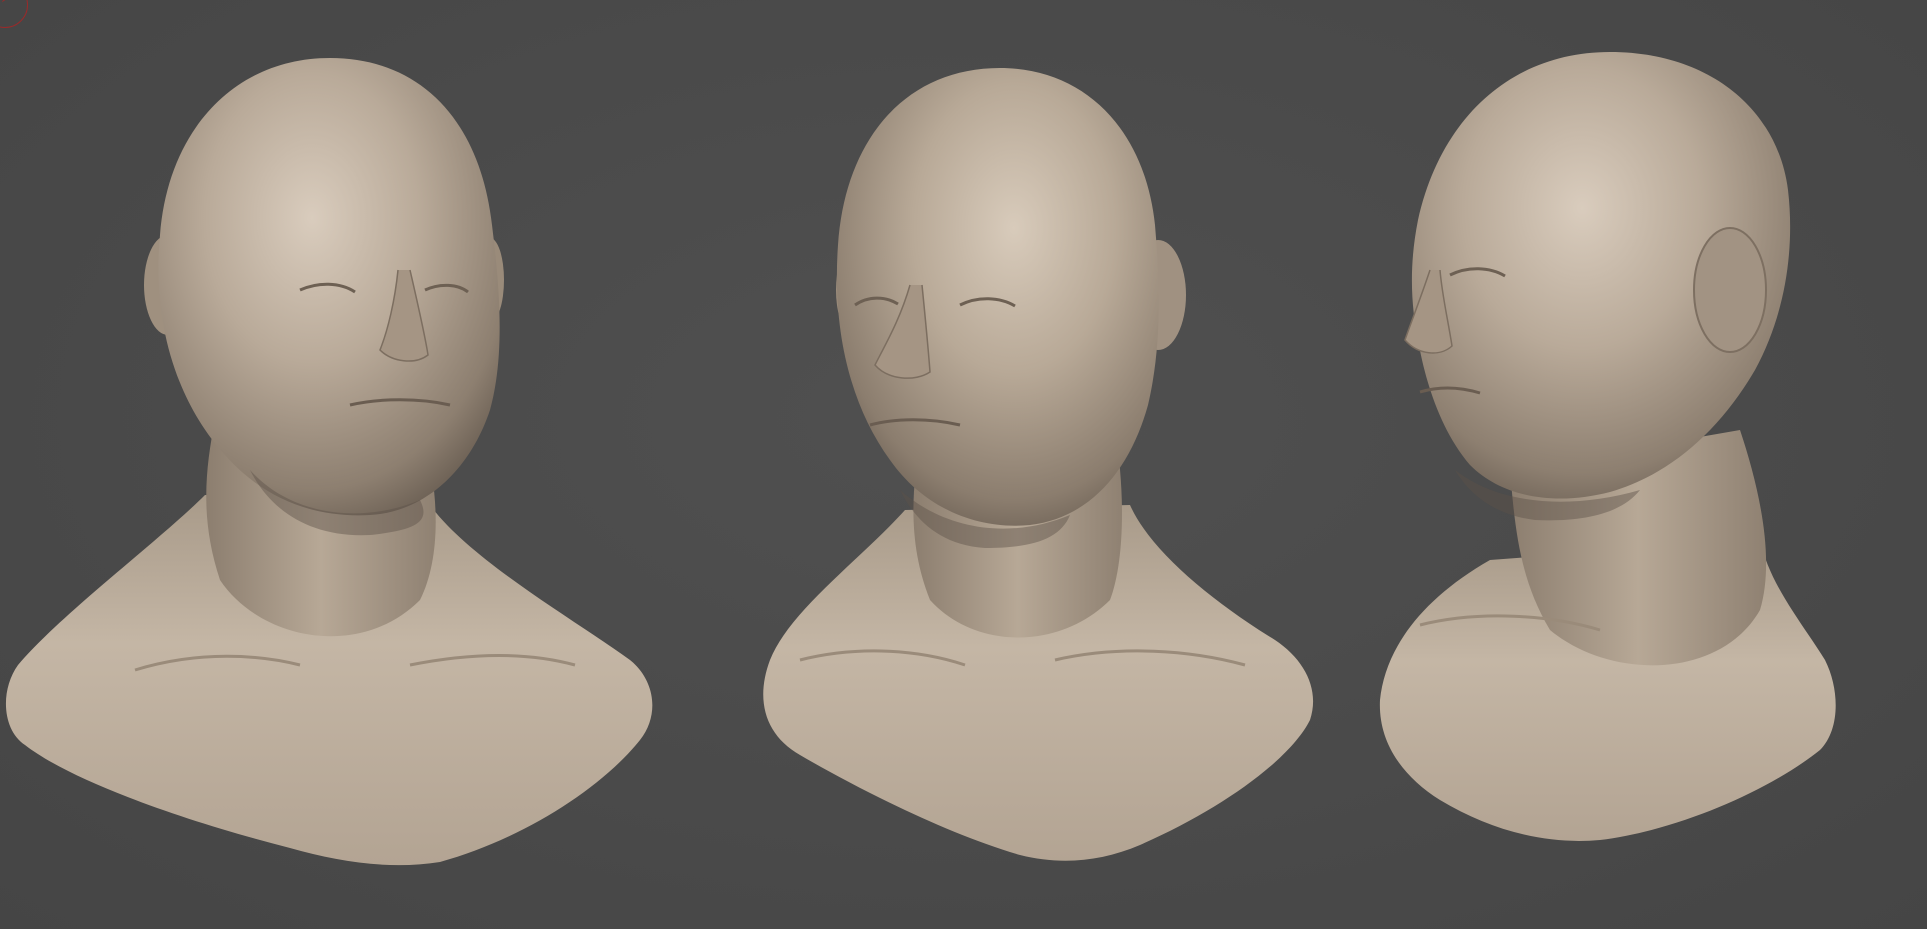 This screenshot has height=929, width=1927. I want to click on bust-2-head, so click(997, 297).